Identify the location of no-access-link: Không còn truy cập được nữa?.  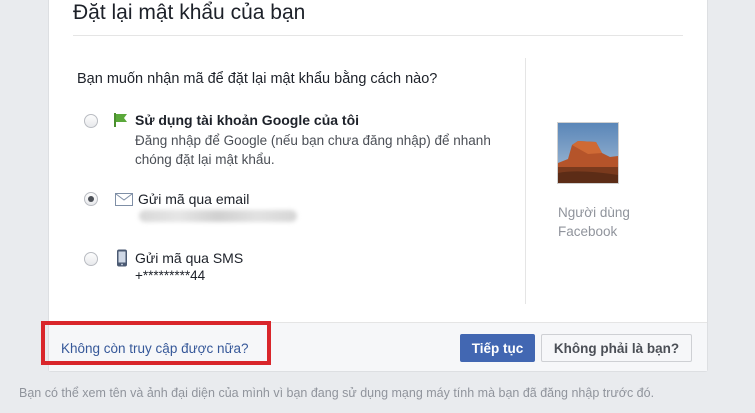
(155, 348).